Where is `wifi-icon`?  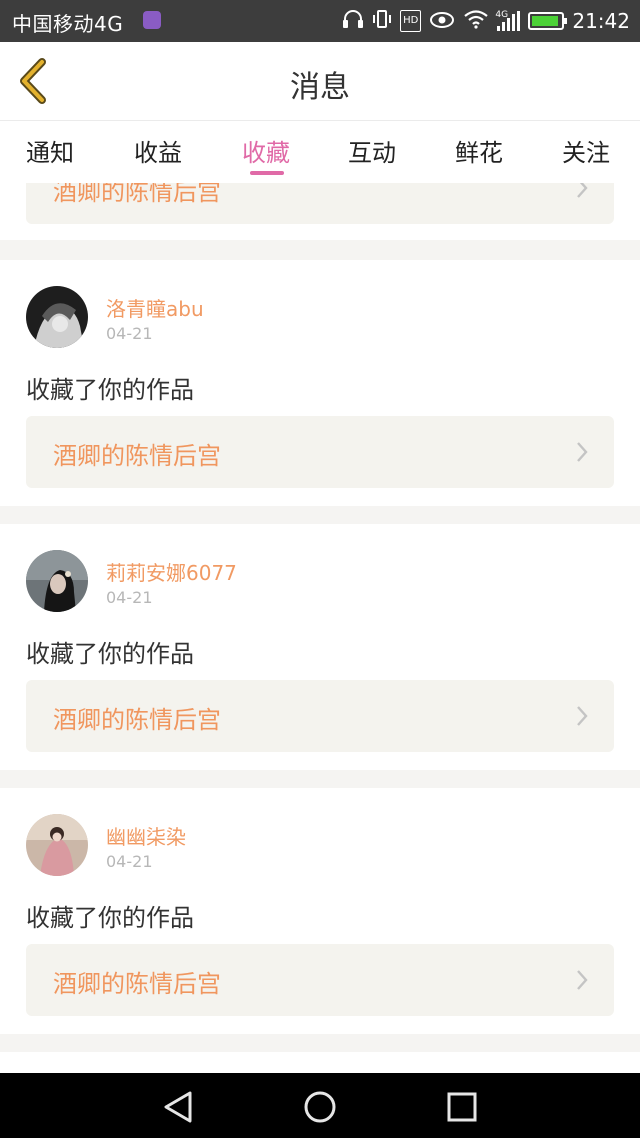 wifi-icon is located at coordinates (476, 21).